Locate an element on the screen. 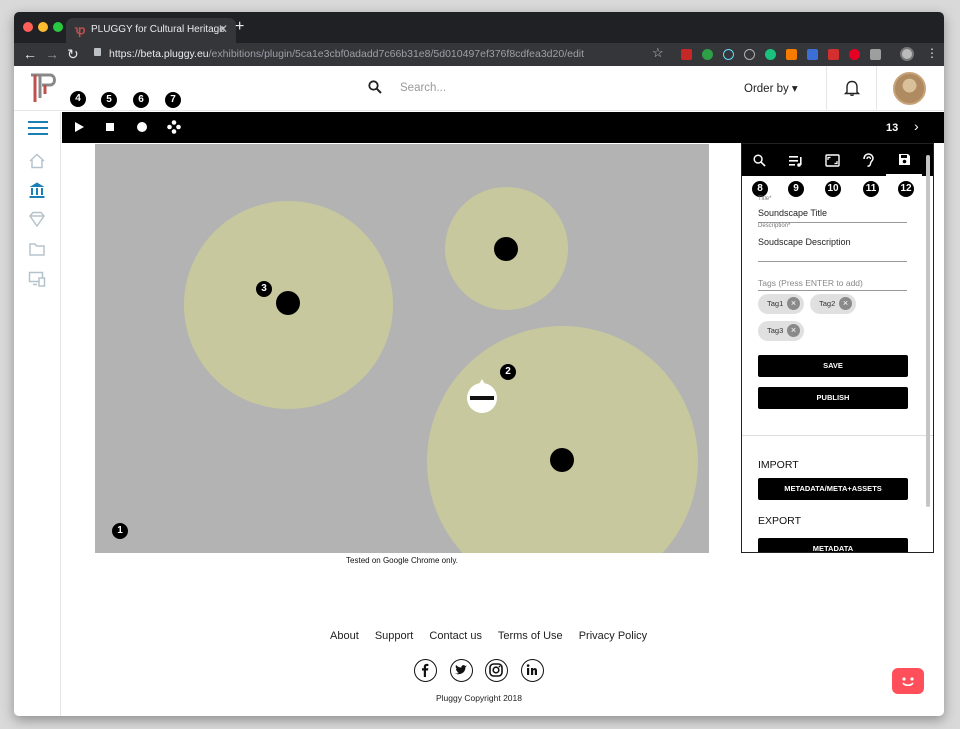  pluggy-logo is located at coordinates (43, 88).